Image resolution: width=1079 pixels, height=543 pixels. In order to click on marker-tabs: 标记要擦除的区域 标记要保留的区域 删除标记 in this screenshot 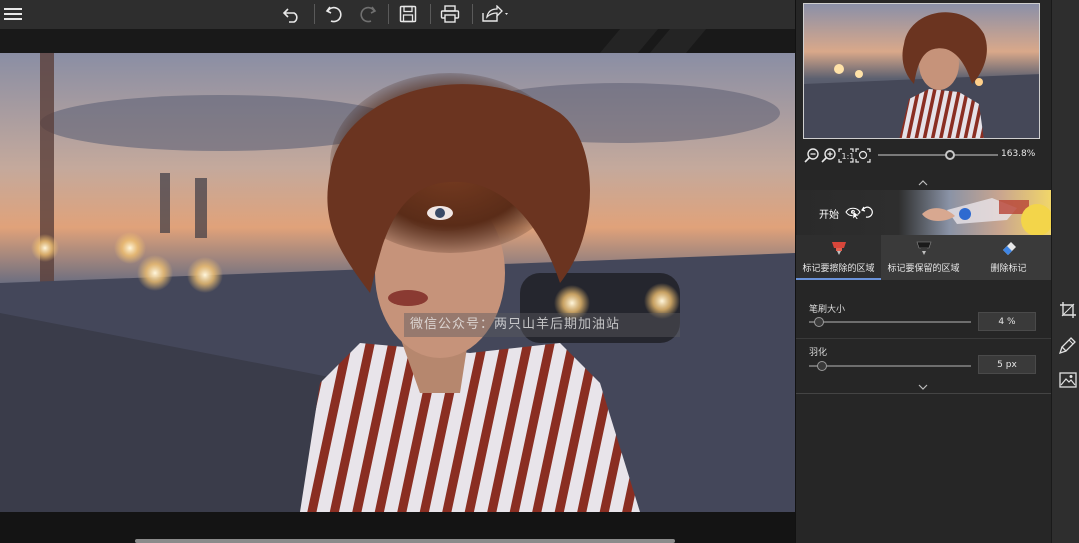, I will do `click(923, 257)`.